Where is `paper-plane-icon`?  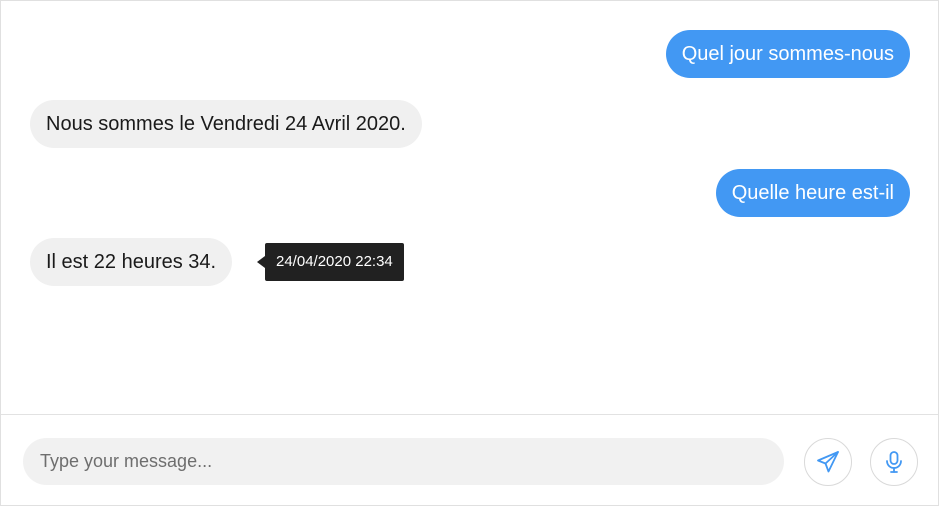 paper-plane-icon is located at coordinates (828, 462).